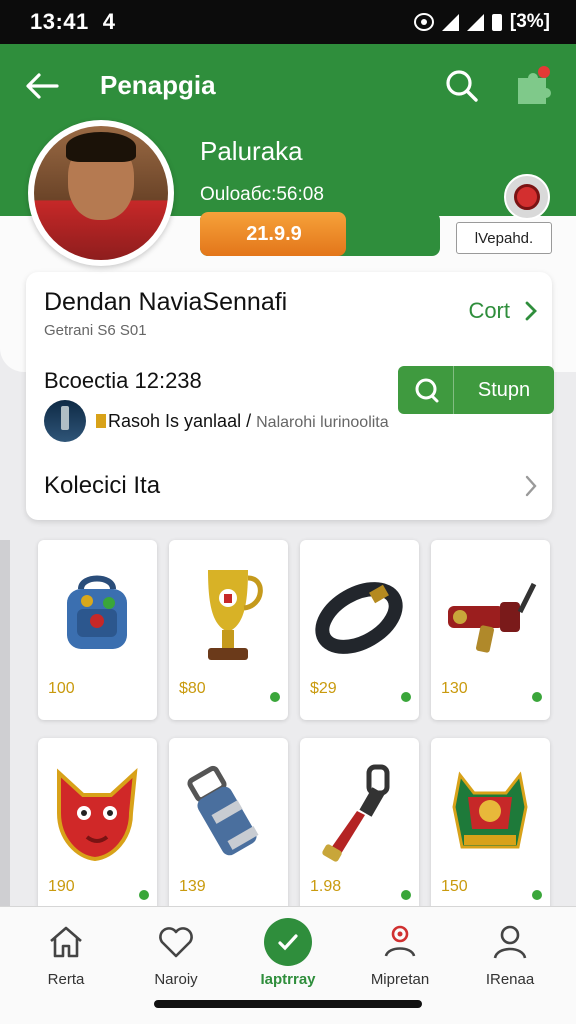 This screenshot has height=1024, width=576. I want to click on fox-mask-icon, so click(97, 814).